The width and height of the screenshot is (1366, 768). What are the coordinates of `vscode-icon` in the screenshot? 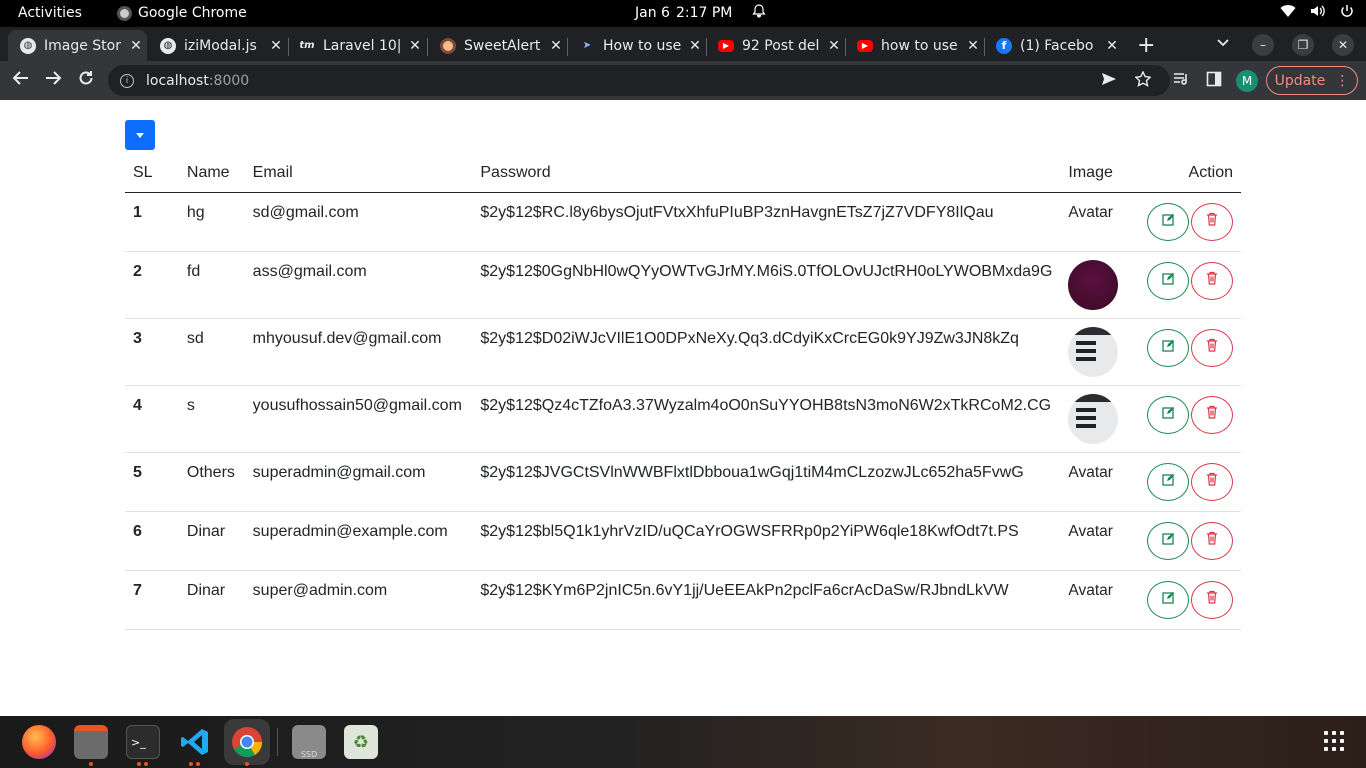 It's located at (195, 742).